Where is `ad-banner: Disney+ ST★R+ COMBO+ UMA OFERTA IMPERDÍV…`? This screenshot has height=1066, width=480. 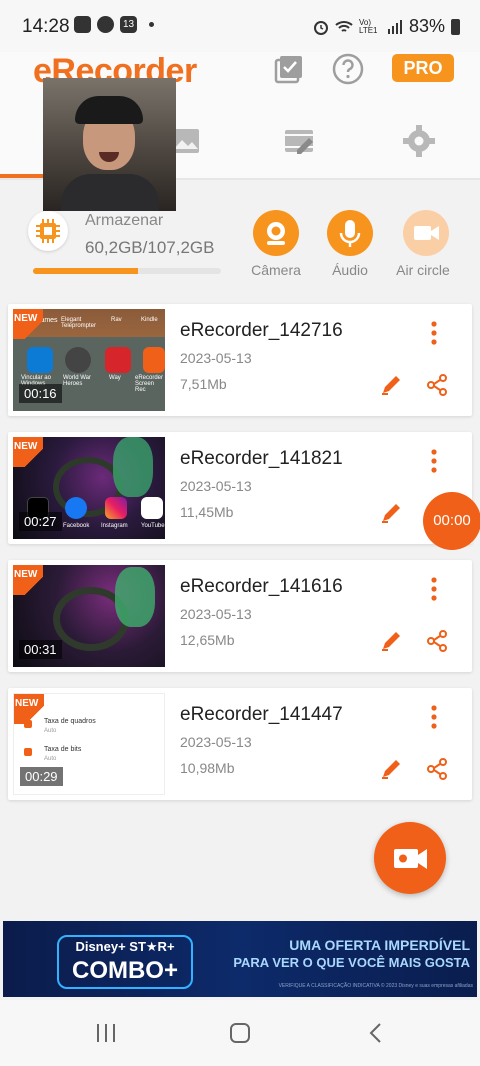
ad-banner: Disney+ ST★R+ COMBO+ UMA OFERTA IMPERDÍV… is located at coordinates (240, 959).